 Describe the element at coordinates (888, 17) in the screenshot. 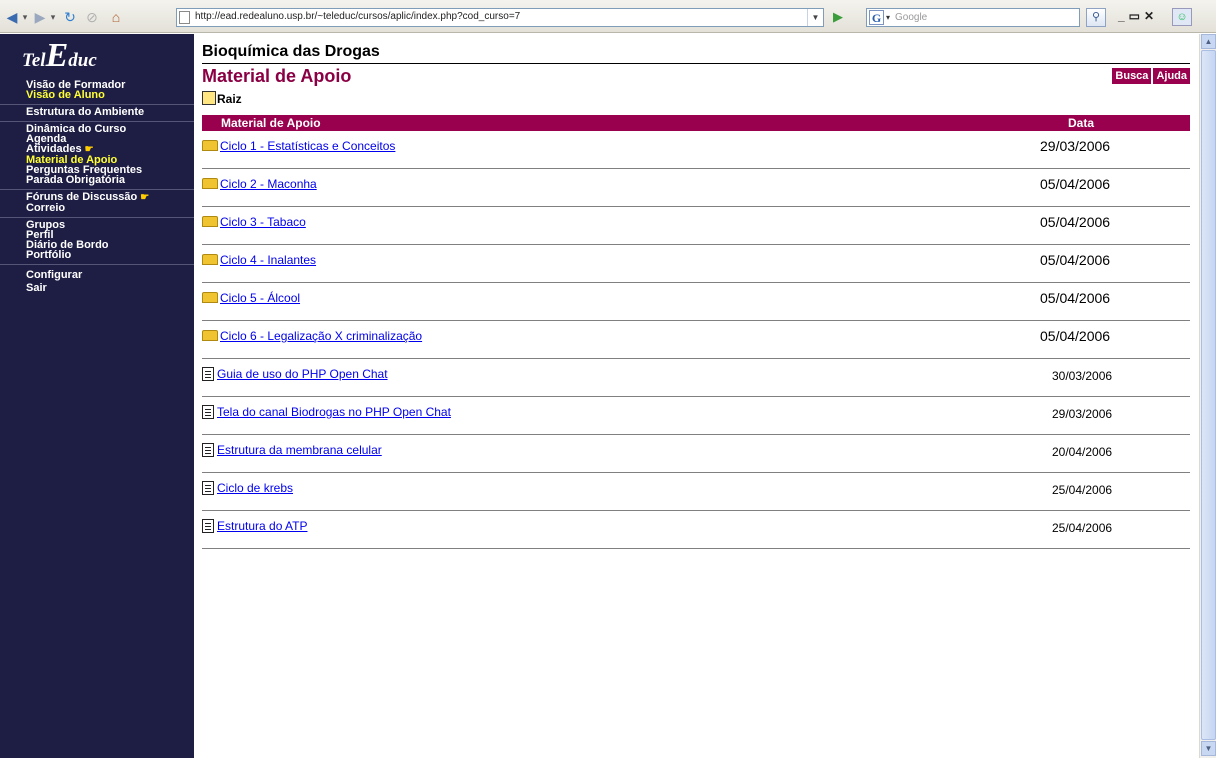

I see `search-engine-dropdown-icon: ▾` at that location.